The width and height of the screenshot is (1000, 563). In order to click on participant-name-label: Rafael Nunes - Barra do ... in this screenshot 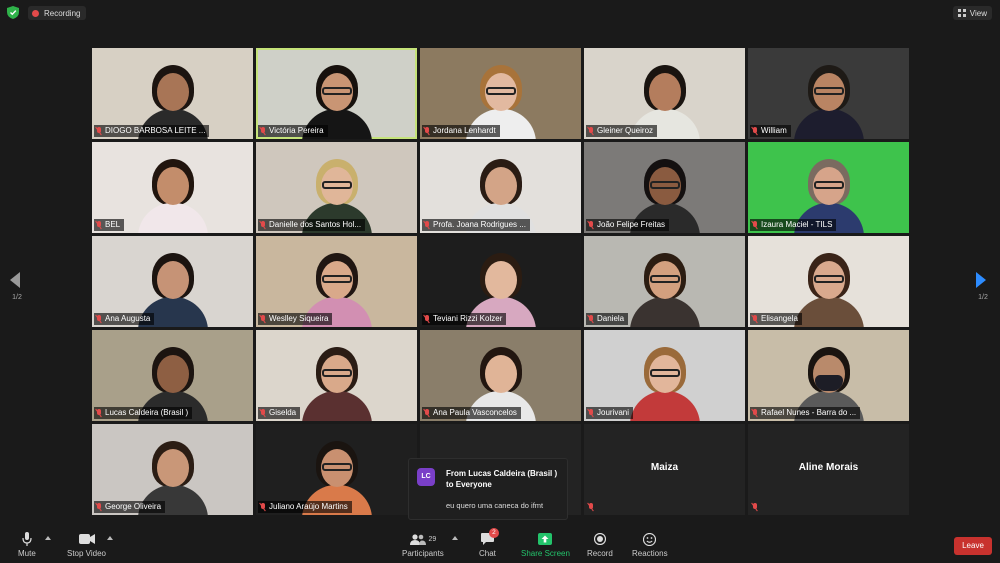, I will do `click(805, 413)`.